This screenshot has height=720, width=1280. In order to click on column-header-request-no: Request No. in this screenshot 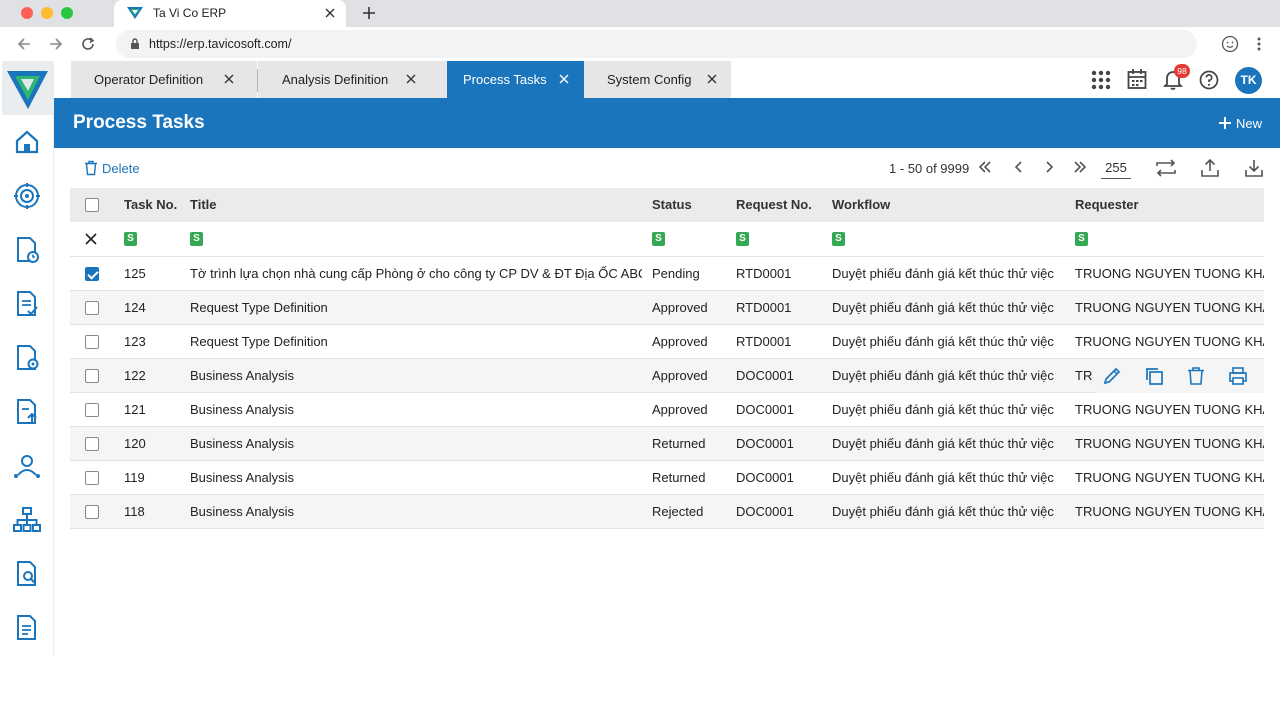, I will do `click(774, 205)`.